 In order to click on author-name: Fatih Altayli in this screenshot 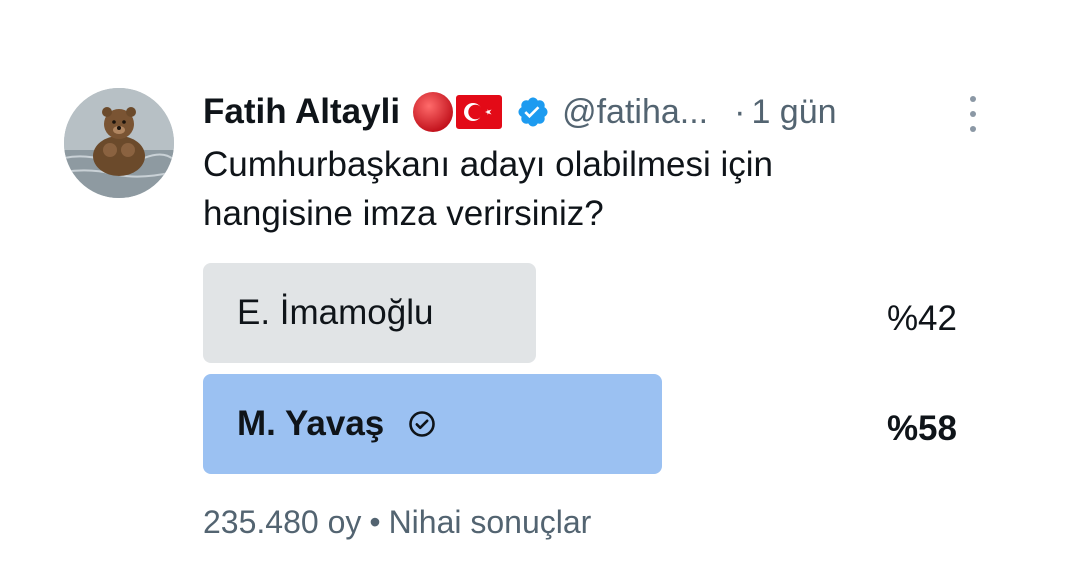, I will do `click(301, 112)`.